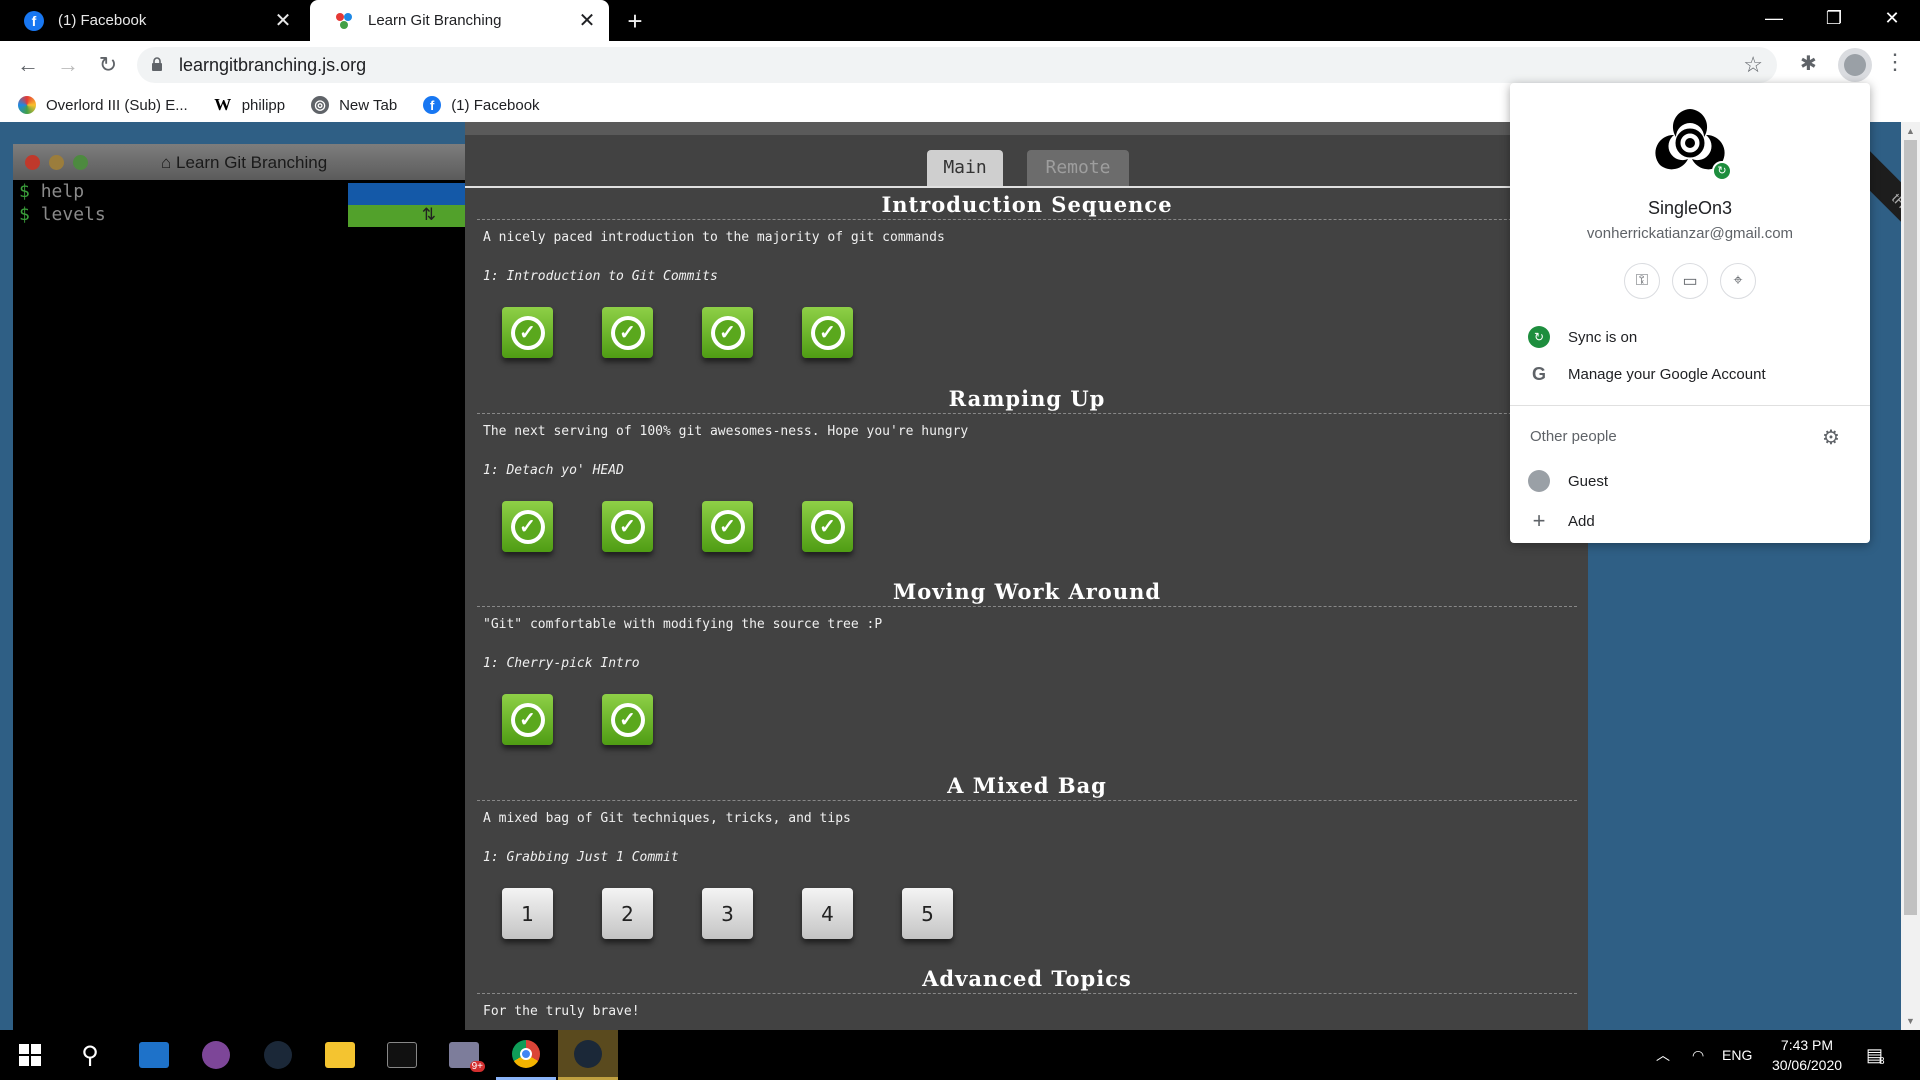 The image size is (1920, 1080). I want to click on profile-button, so click(1855, 65).